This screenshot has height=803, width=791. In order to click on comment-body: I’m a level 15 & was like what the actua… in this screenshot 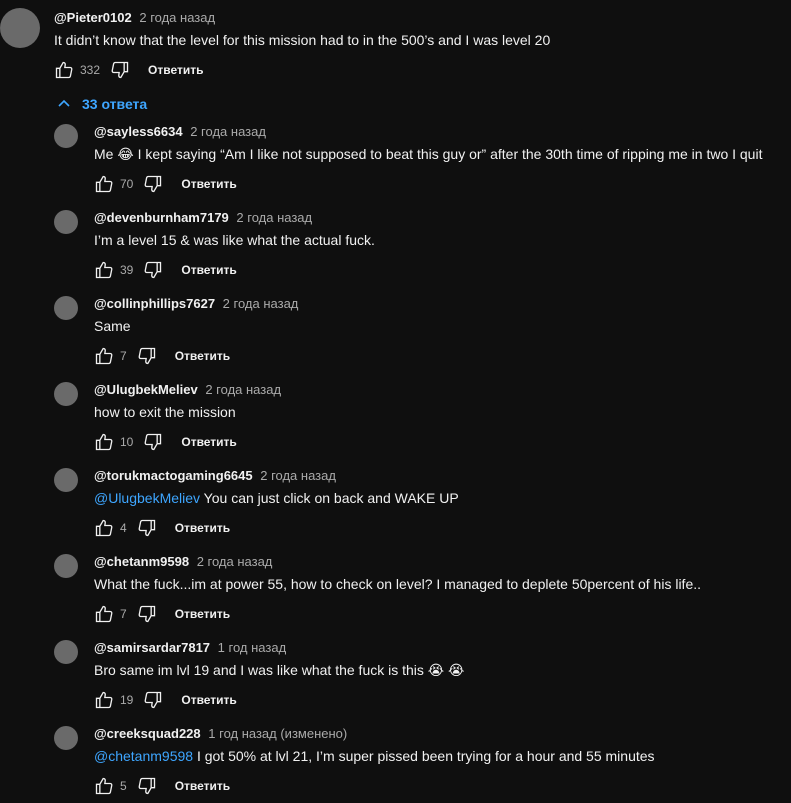, I will do `click(234, 240)`.